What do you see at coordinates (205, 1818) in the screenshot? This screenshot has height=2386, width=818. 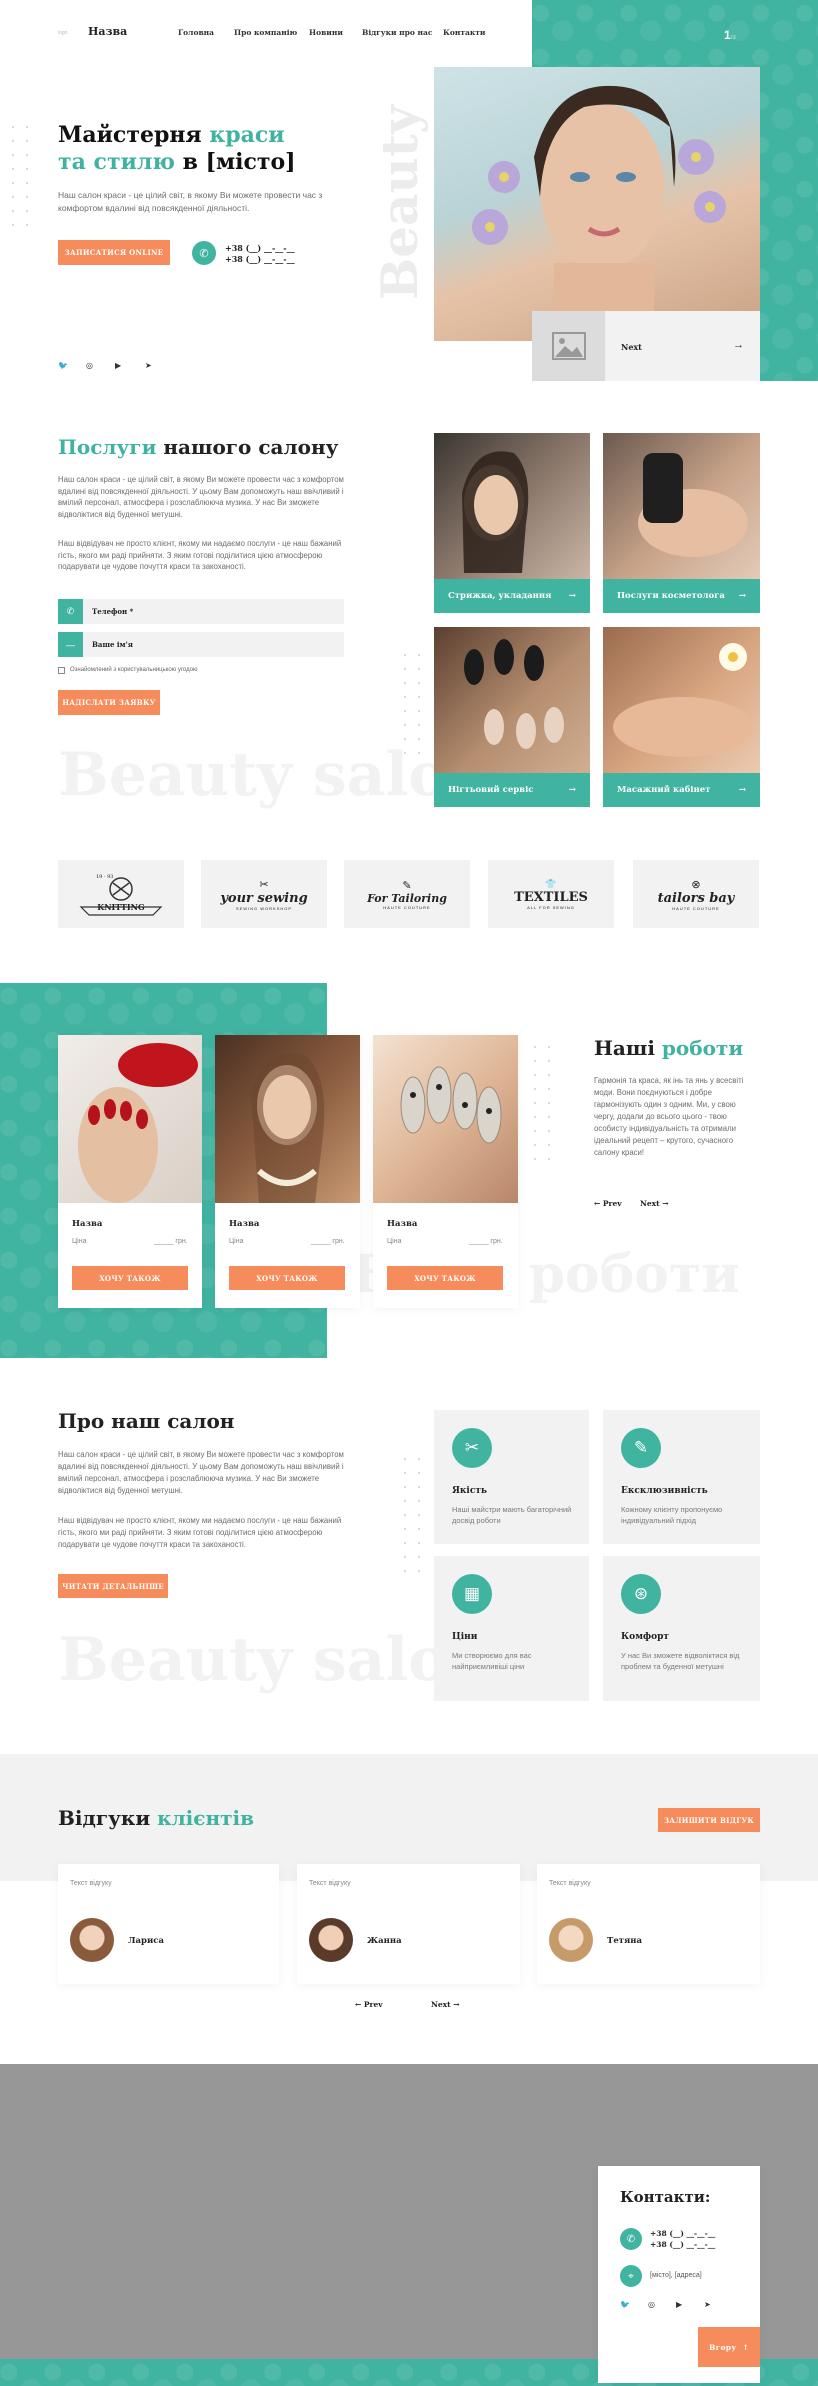 I see `reviews-title-accent: клієнтів` at bounding box center [205, 1818].